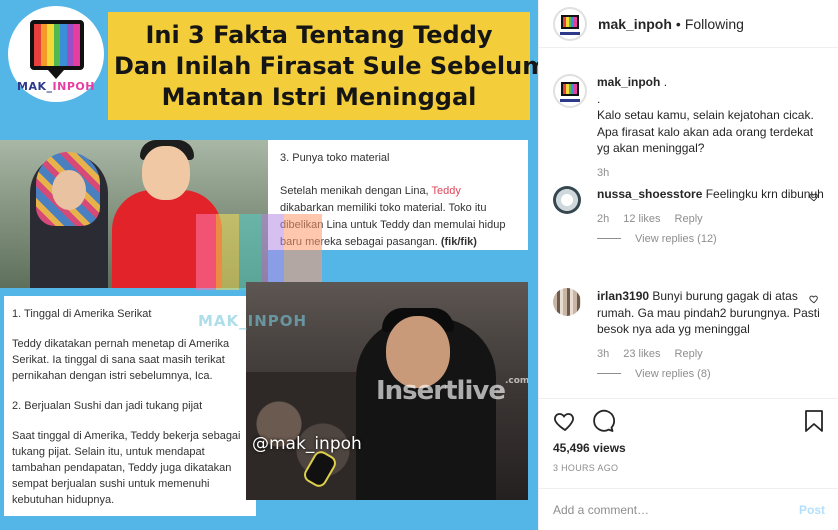 The image size is (838, 530). I want to click on comment-username: irlan3190, so click(623, 296).